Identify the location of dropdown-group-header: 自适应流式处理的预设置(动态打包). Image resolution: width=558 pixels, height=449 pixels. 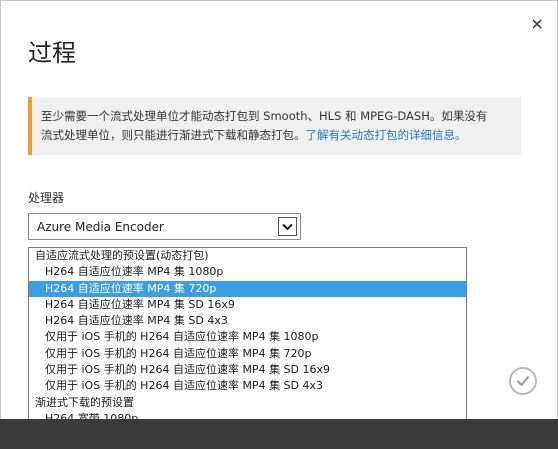
(122, 255).